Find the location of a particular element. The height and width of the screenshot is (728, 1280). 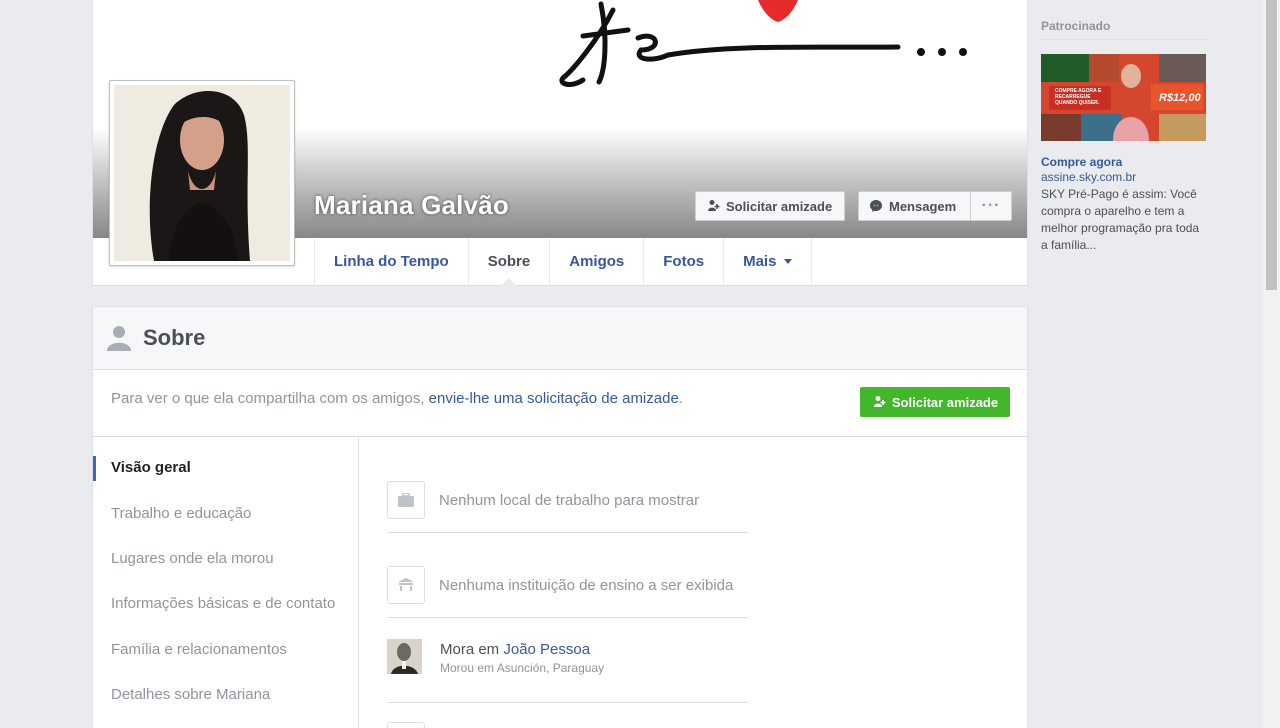

next-row-icon is located at coordinates (406, 725).